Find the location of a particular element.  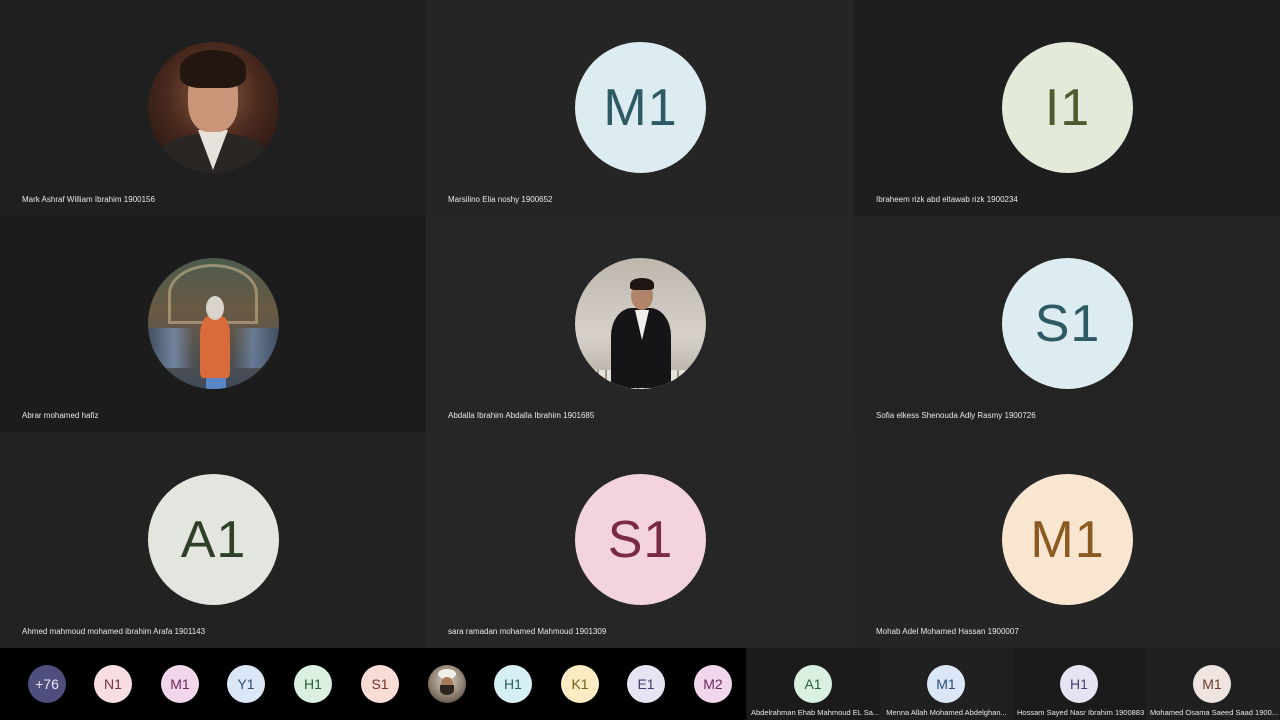

participant-tile: Mark Ashraf William Ibrahim 1900156 is located at coordinates (213, 108).